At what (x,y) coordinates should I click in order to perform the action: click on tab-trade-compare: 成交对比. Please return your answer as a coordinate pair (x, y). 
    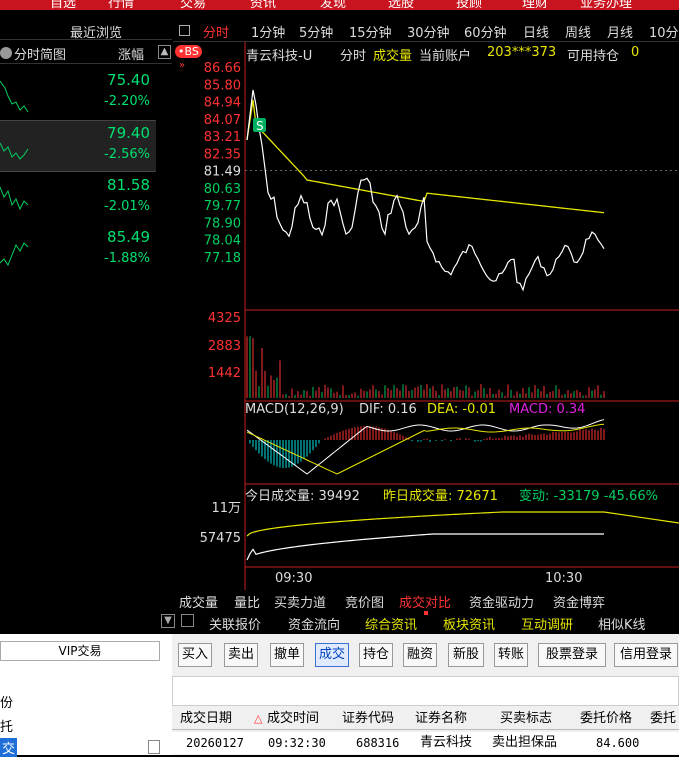
    Looking at the image, I should click on (425, 601).